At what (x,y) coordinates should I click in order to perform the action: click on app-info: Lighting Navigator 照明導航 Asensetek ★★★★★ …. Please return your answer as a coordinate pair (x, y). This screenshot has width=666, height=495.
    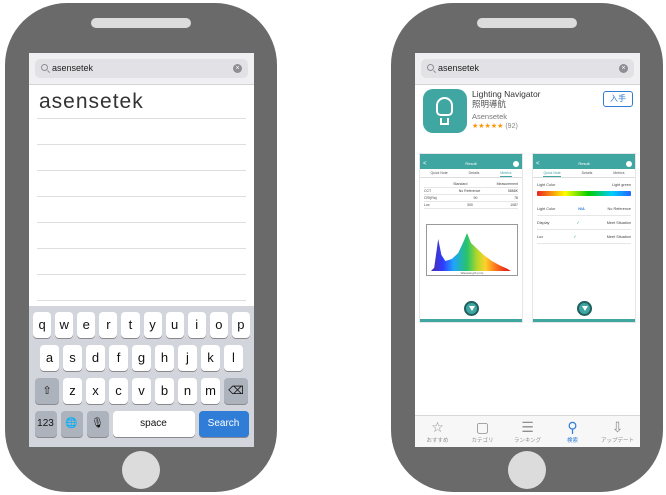
    Looking at the image, I should click on (506, 110).